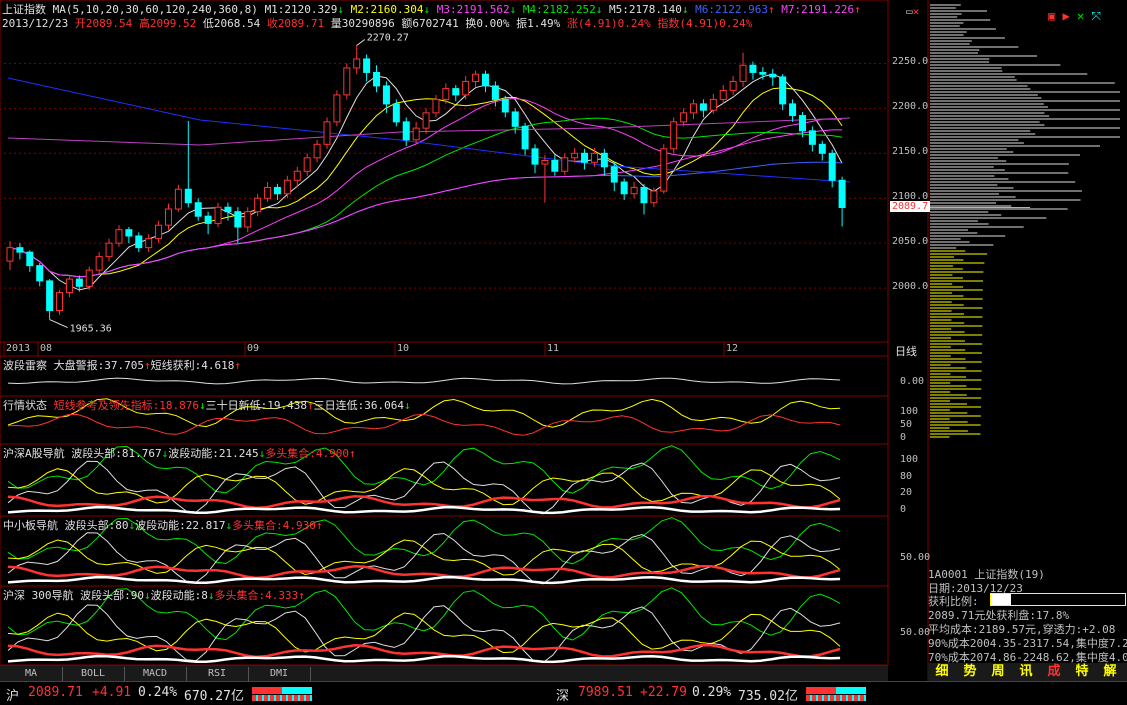 The image size is (1127, 705). What do you see at coordinates (732, 348) in the screenshot?
I see `xtick-label: 12` at bounding box center [732, 348].